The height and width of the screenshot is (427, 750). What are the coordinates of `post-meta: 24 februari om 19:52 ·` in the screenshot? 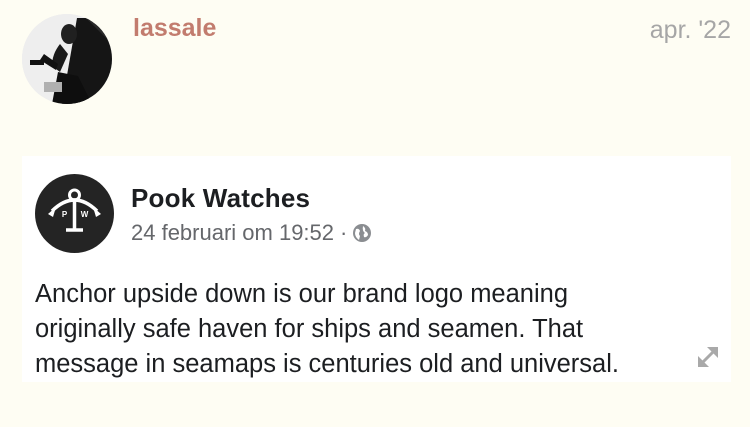 It's located at (251, 233).